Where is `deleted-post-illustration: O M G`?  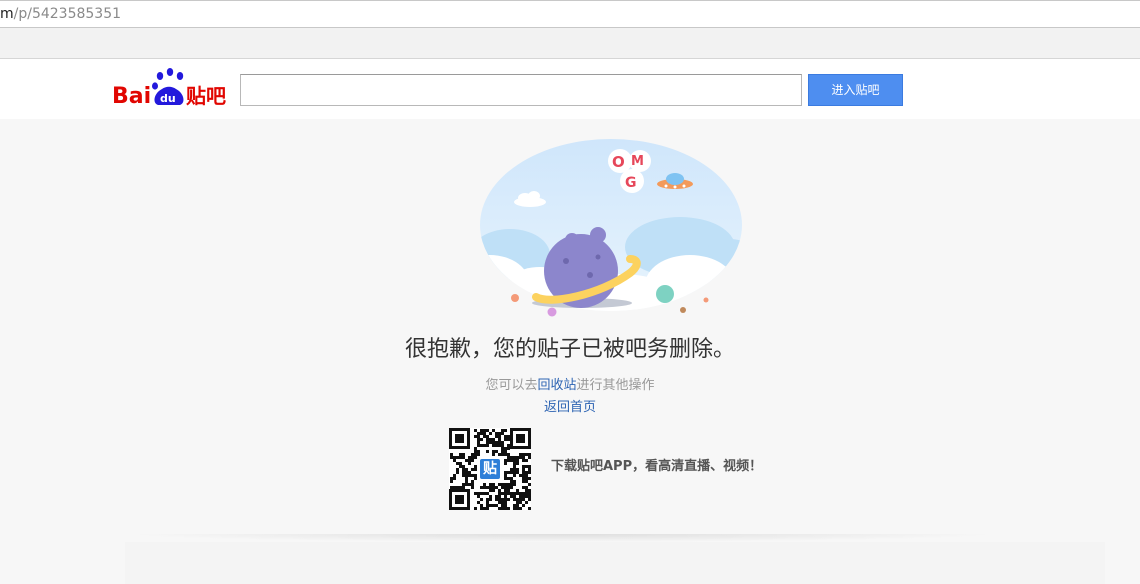 deleted-post-illustration: O M G is located at coordinates (611, 228).